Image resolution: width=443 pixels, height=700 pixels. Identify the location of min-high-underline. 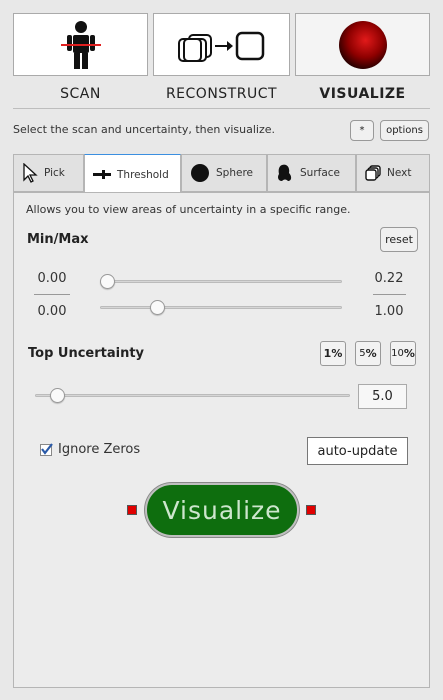
(389, 294).